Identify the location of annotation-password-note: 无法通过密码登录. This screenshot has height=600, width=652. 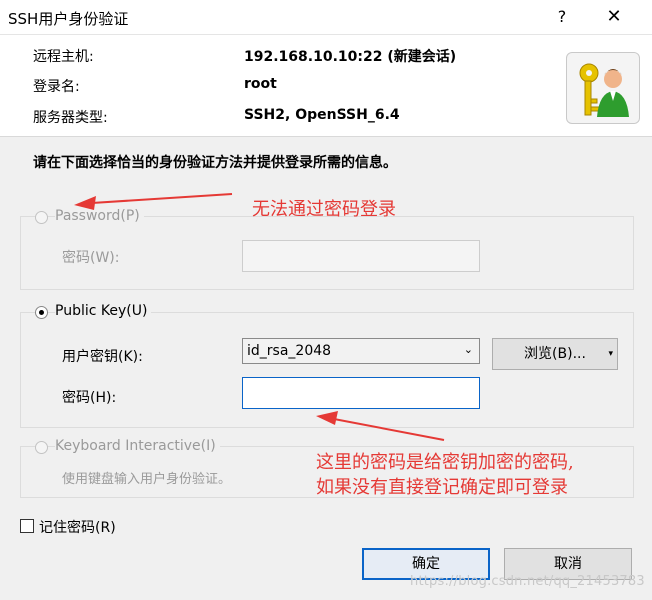
(324, 209).